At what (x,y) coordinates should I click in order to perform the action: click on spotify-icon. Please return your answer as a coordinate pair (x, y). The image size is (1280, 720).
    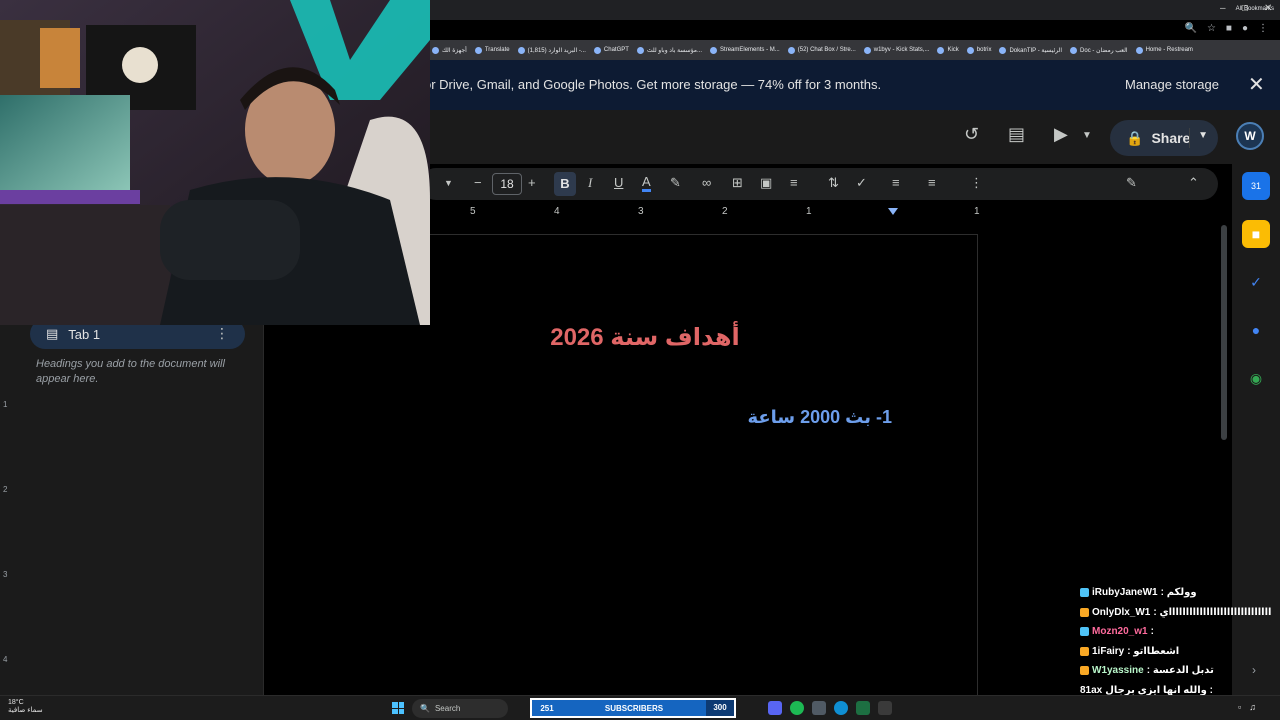
    Looking at the image, I should click on (797, 708).